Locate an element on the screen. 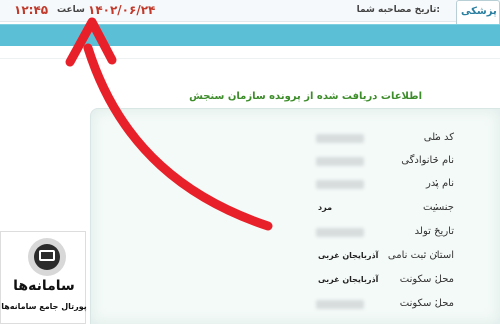  interview-time-value: ۱۲:۴۵ is located at coordinates (31, 10).